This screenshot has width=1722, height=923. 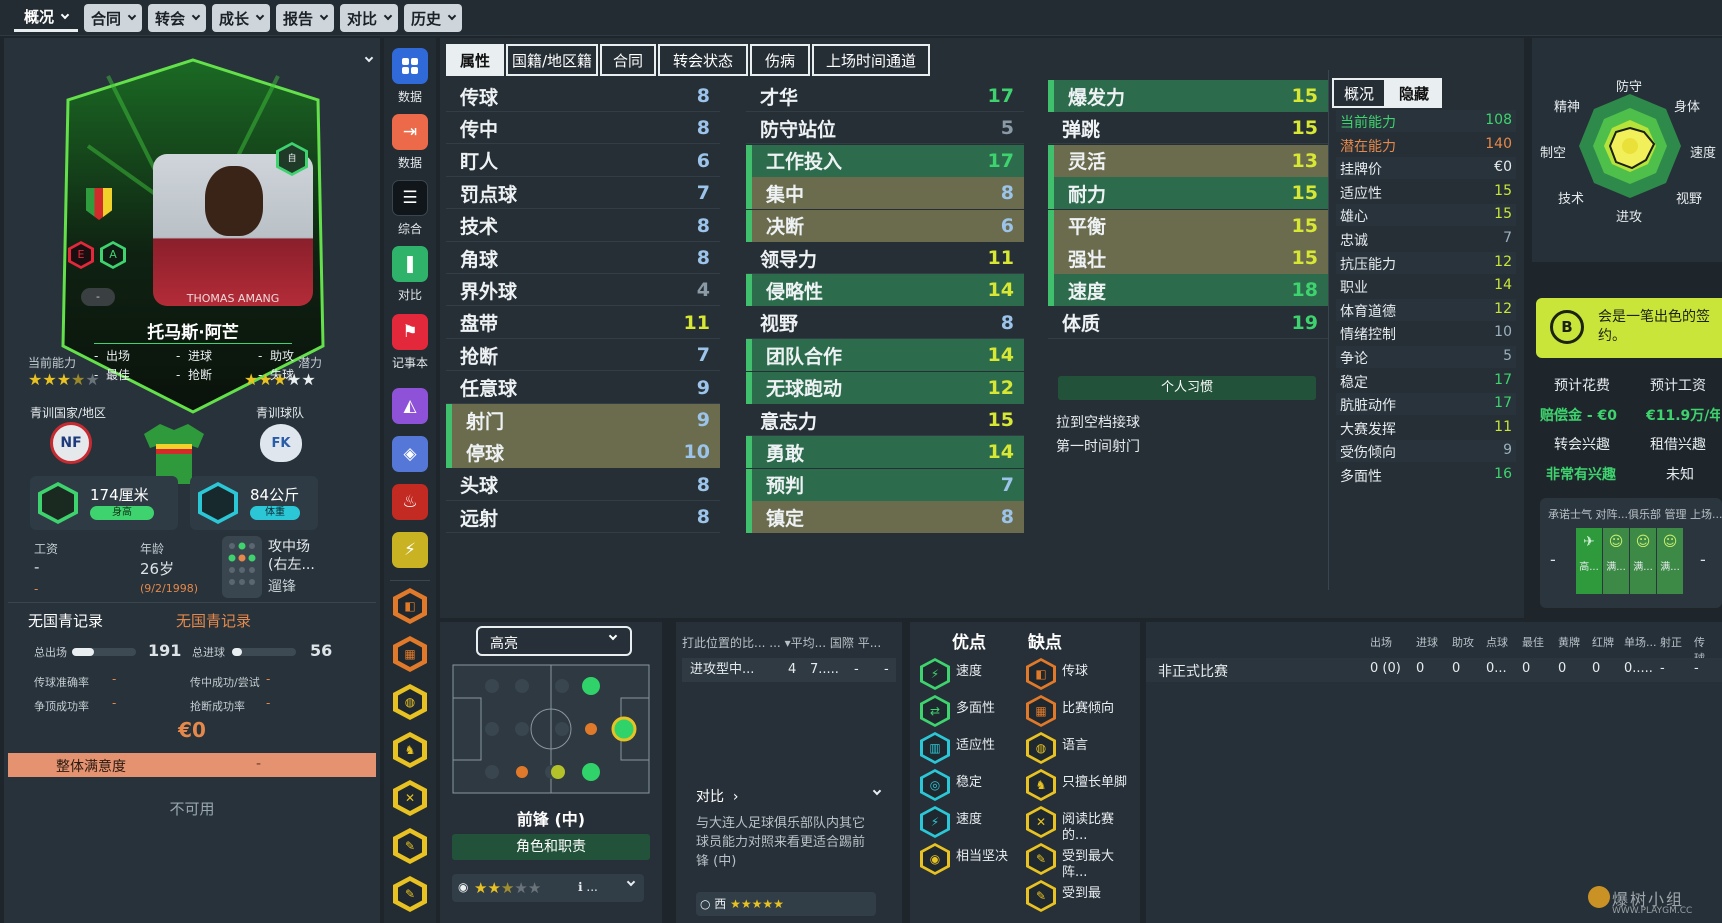 I want to click on attribute-row: 侵略性 14, so click(x=885, y=290).